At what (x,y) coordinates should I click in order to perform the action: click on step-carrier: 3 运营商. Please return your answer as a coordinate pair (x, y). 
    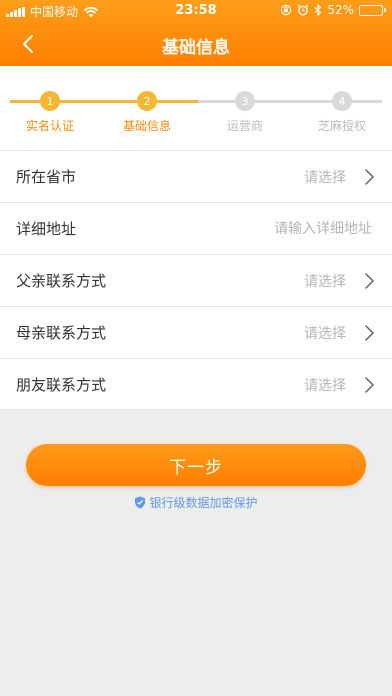
    Looking at the image, I should click on (245, 112).